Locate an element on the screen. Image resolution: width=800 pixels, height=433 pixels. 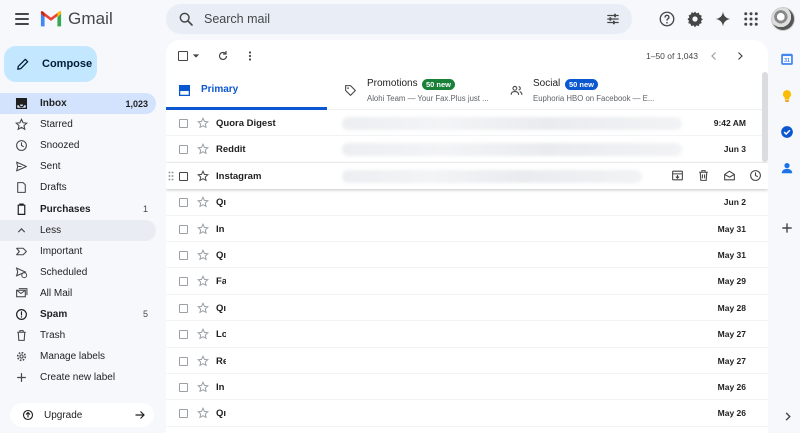
search-input is located at coordinates (394, 19).